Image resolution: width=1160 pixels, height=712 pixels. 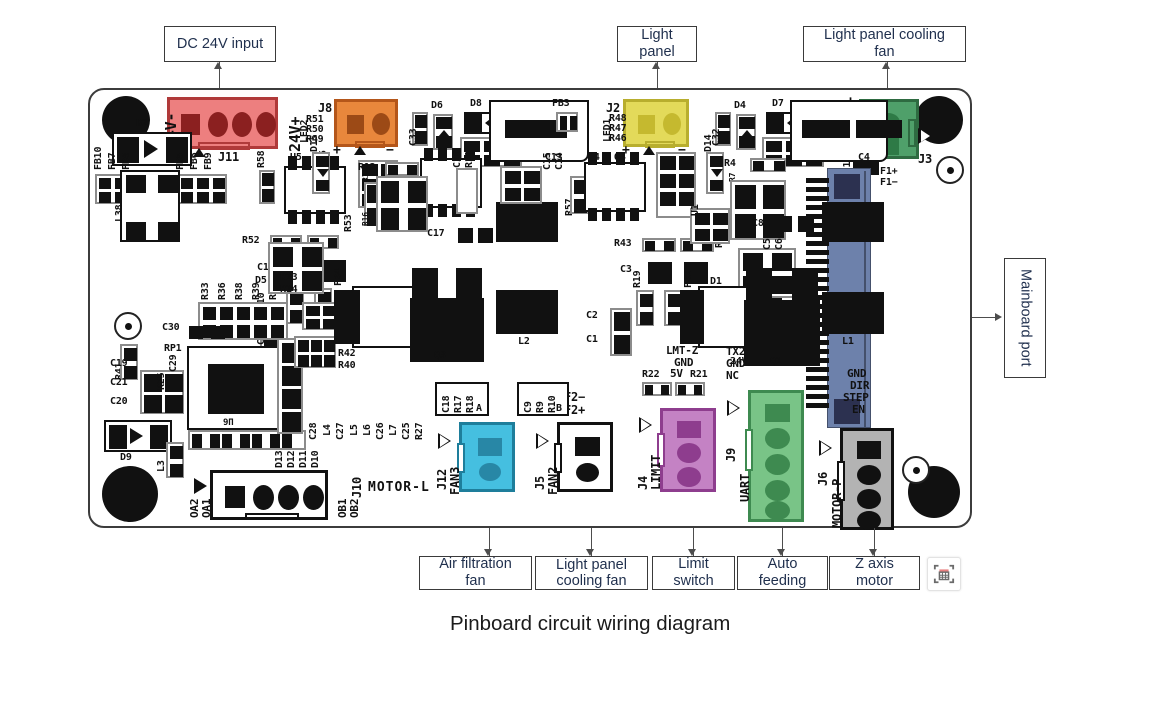 I want to click on pad-q3b, so click(x=469, y=288).